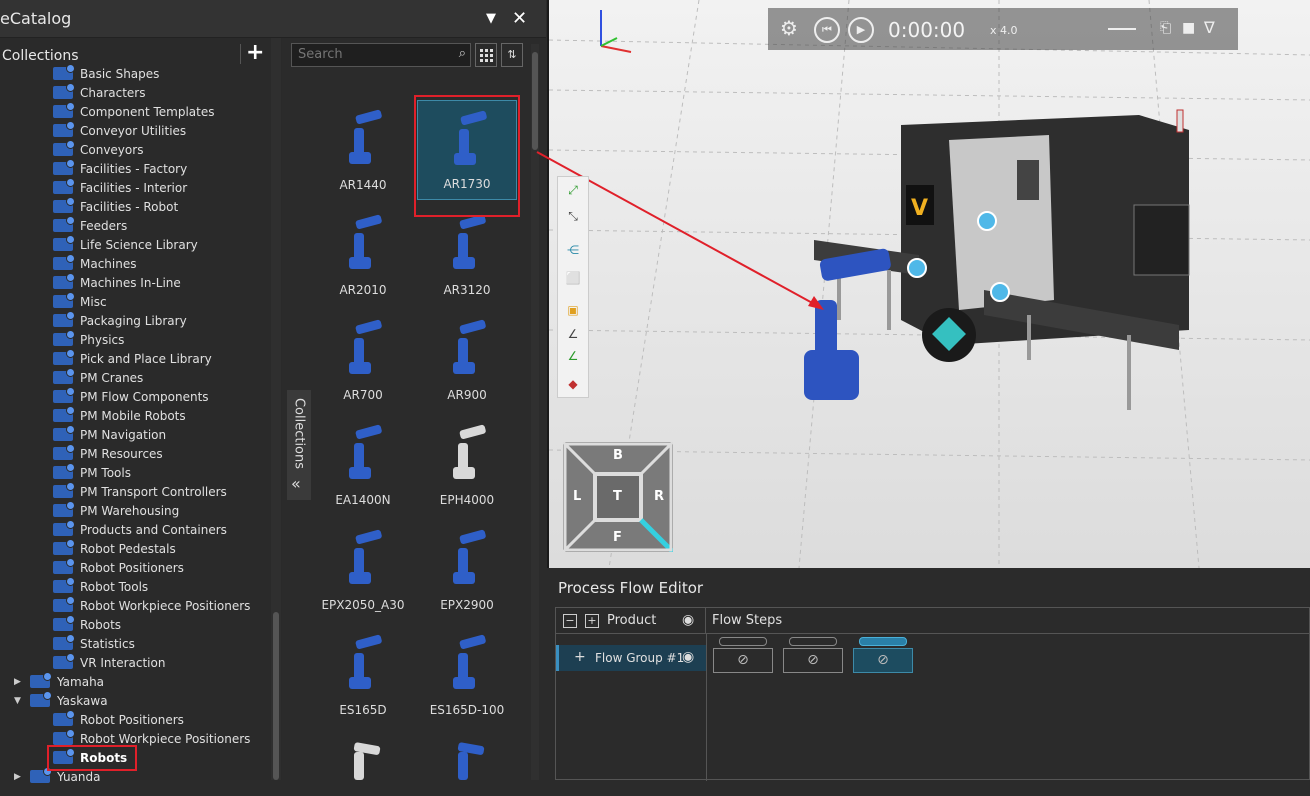  I want to click on tree-item: PM Navigation, so click(109, 434).